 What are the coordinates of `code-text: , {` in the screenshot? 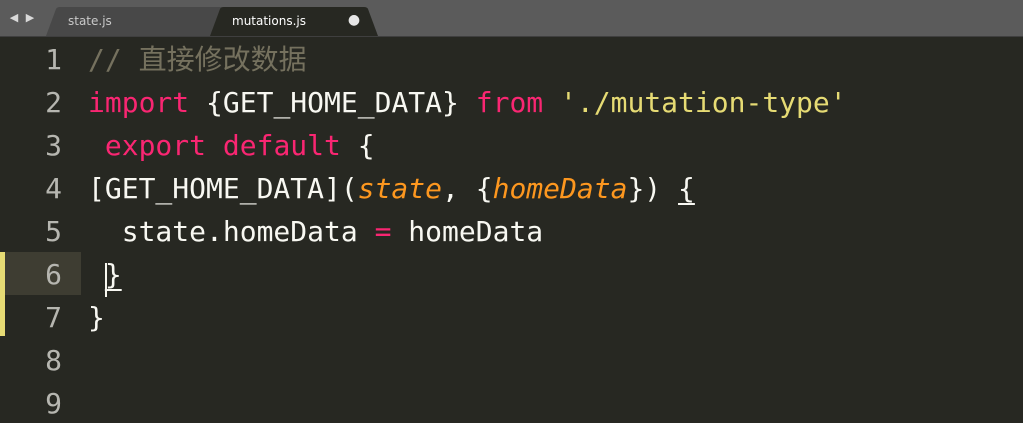 It's located at (467, 188).